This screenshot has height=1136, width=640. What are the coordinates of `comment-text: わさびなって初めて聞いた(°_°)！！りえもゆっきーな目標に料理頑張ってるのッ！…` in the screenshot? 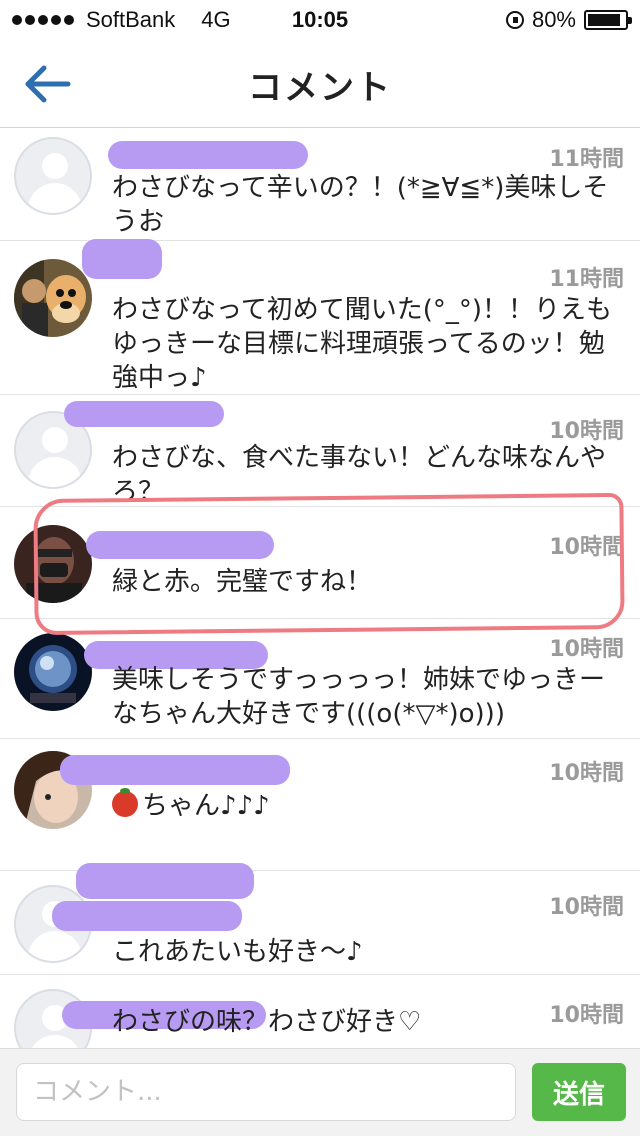 It's located at (362, 344).